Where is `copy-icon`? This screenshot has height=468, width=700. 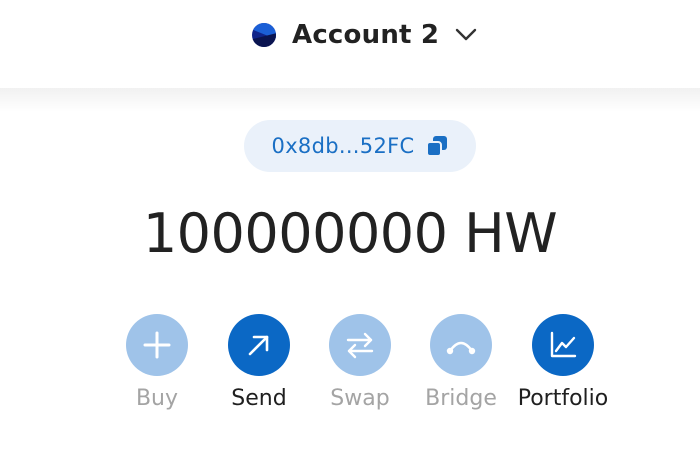
copy-icon is located at coordinates (437, 146).